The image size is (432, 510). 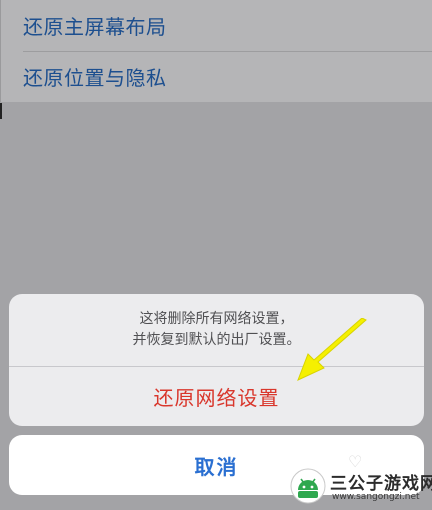 I want to click on action-sheet-message: 这将删除所有网络设置， 并恢复到默认的出厂设置。, so click(x=216, y=330).